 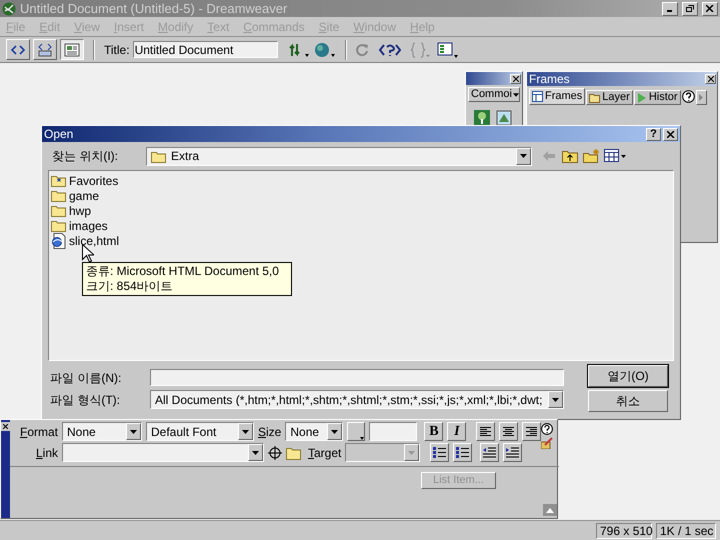 What do you see at coordinates (456, 431) in the screenshot?
I see `italic-button: I` at bounding box center [456, 431].